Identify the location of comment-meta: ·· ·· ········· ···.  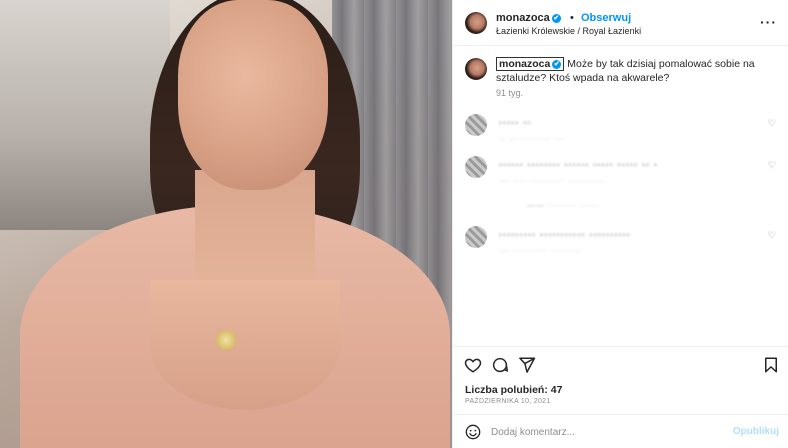
(532, 138).